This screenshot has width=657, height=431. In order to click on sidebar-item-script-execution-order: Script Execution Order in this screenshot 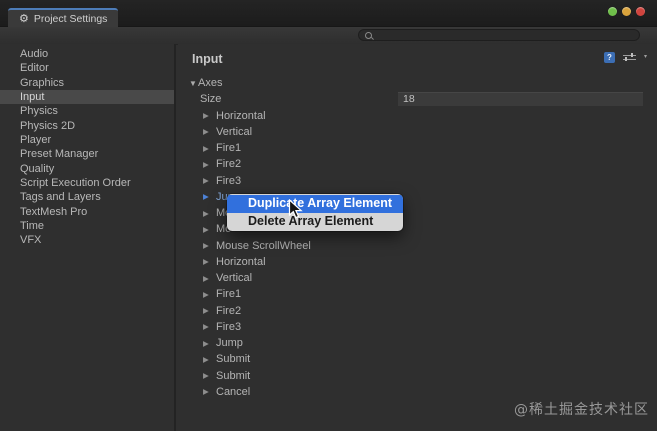, I will do `click(87, 183)`.